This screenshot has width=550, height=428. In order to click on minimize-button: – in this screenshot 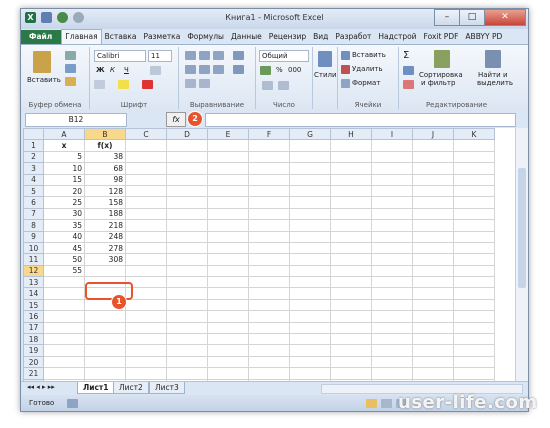, I will do `click(447, 17)`.